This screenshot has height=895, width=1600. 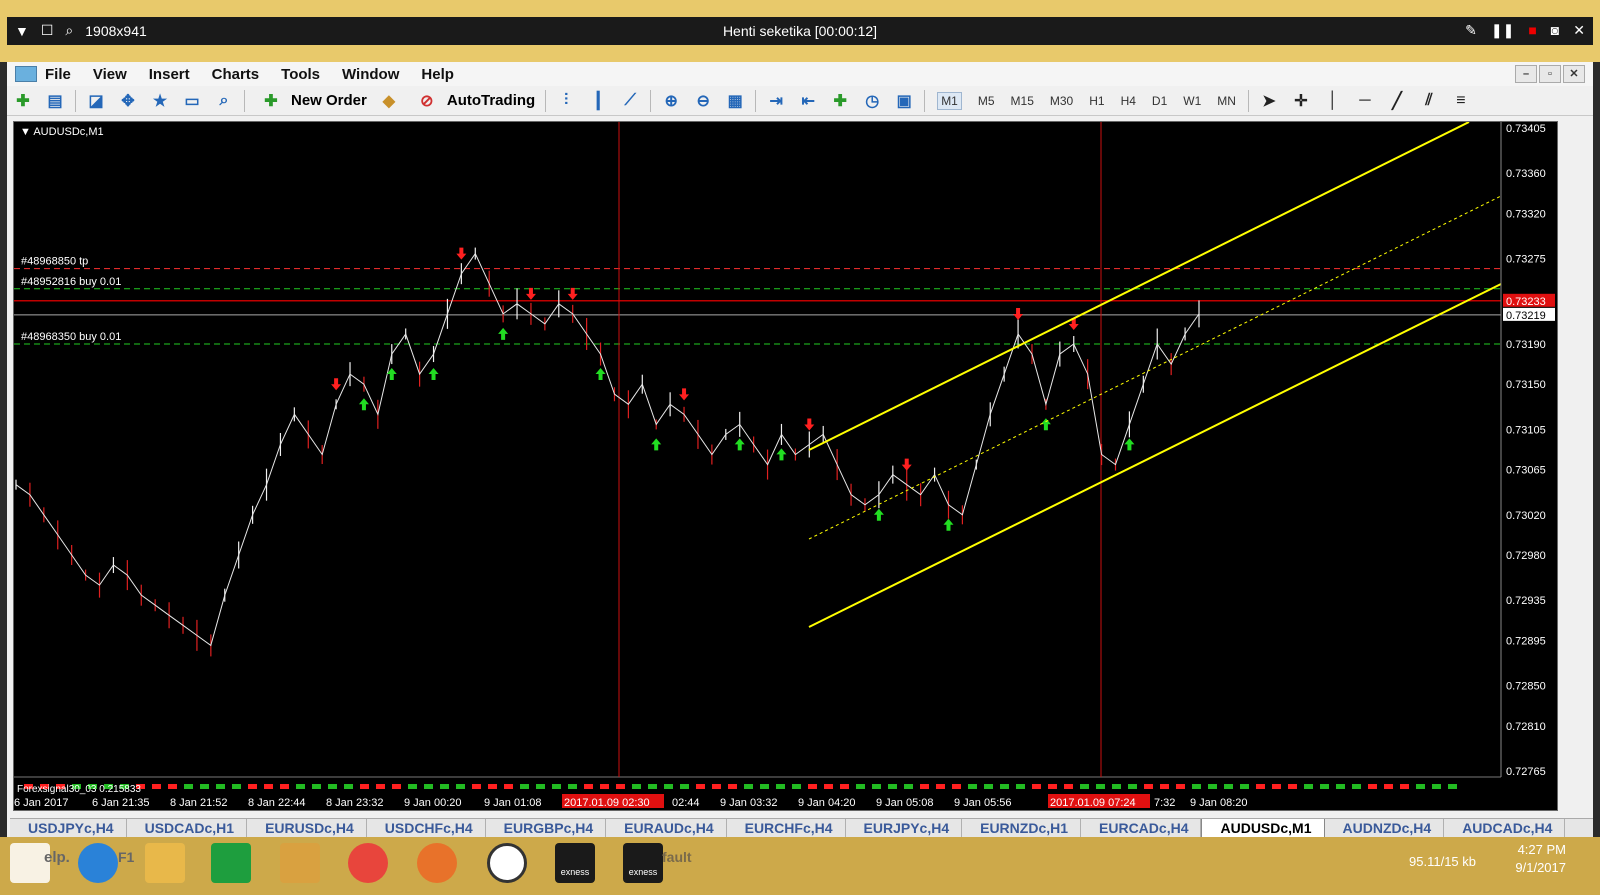 I want to click on fibonacci-icon: ≡, so click(x=1461, y=101).